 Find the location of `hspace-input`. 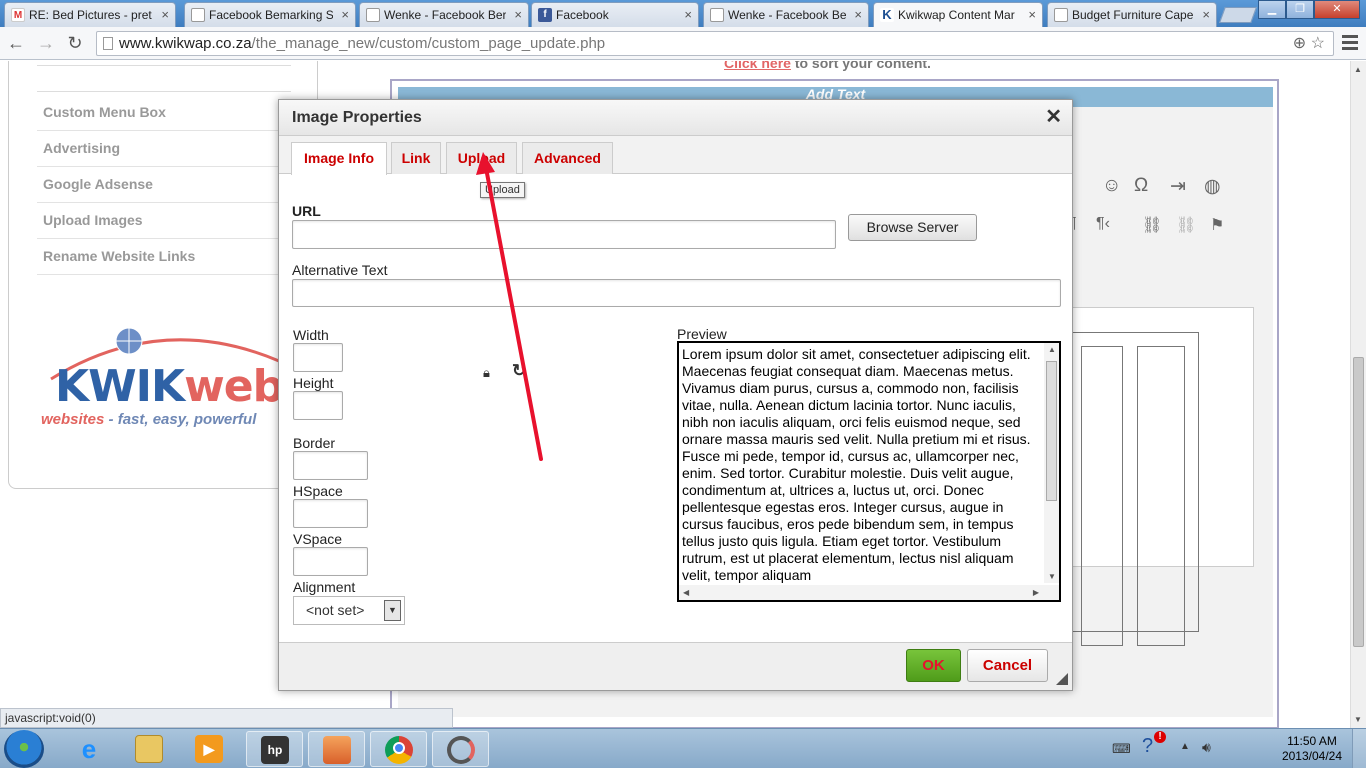

hspace-input is located at coordinates (330, 513).